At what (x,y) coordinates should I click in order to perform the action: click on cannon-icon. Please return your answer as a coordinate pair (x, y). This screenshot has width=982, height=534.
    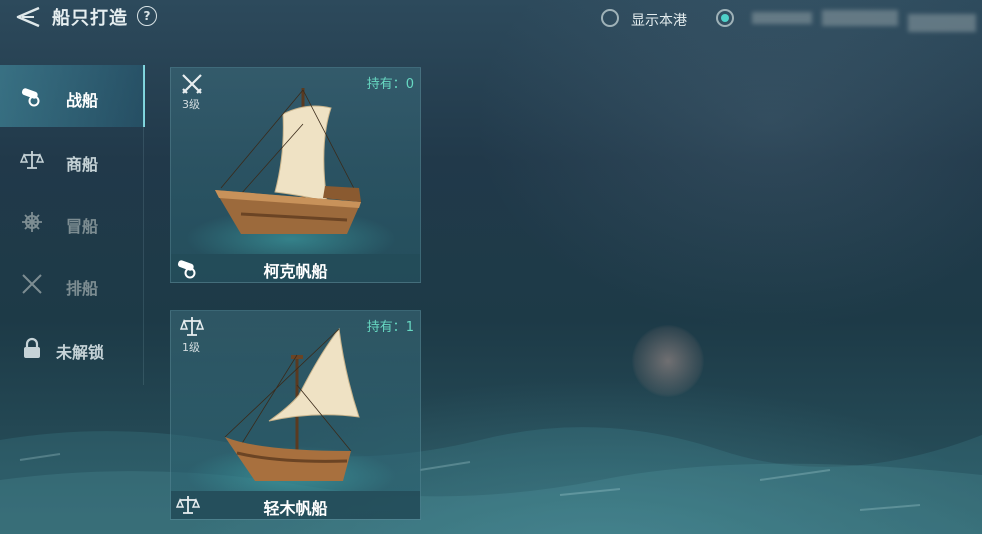
    Looking at the image, I should click on (30, 97).